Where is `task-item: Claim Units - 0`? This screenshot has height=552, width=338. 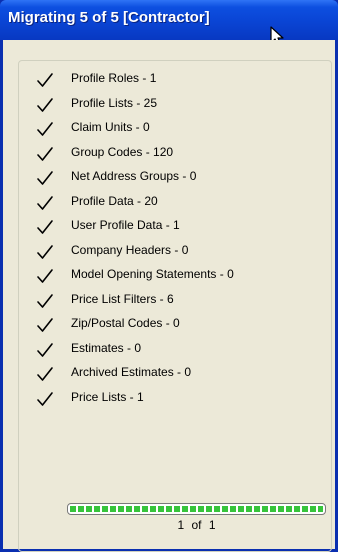 task-item: Claim Units - 0 is located at coordinates (169, 129).